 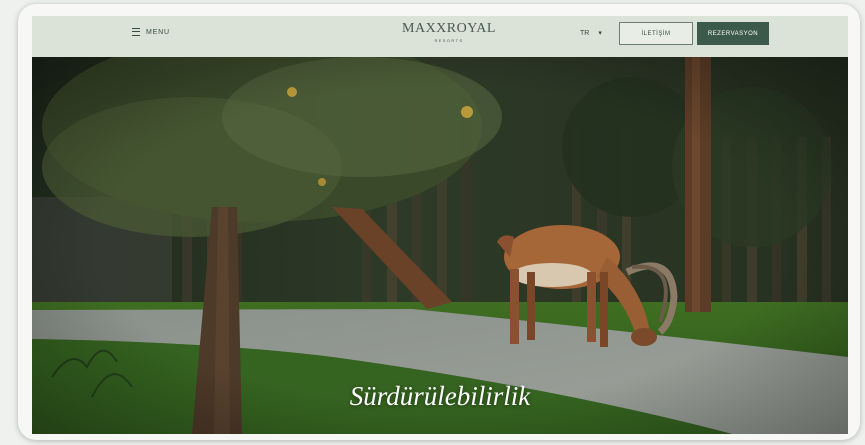 What do you see at coordinates (733, 33) in the screenshot?
I see `reservation-button: REZERVASYON` at bounding box center [733, 33].